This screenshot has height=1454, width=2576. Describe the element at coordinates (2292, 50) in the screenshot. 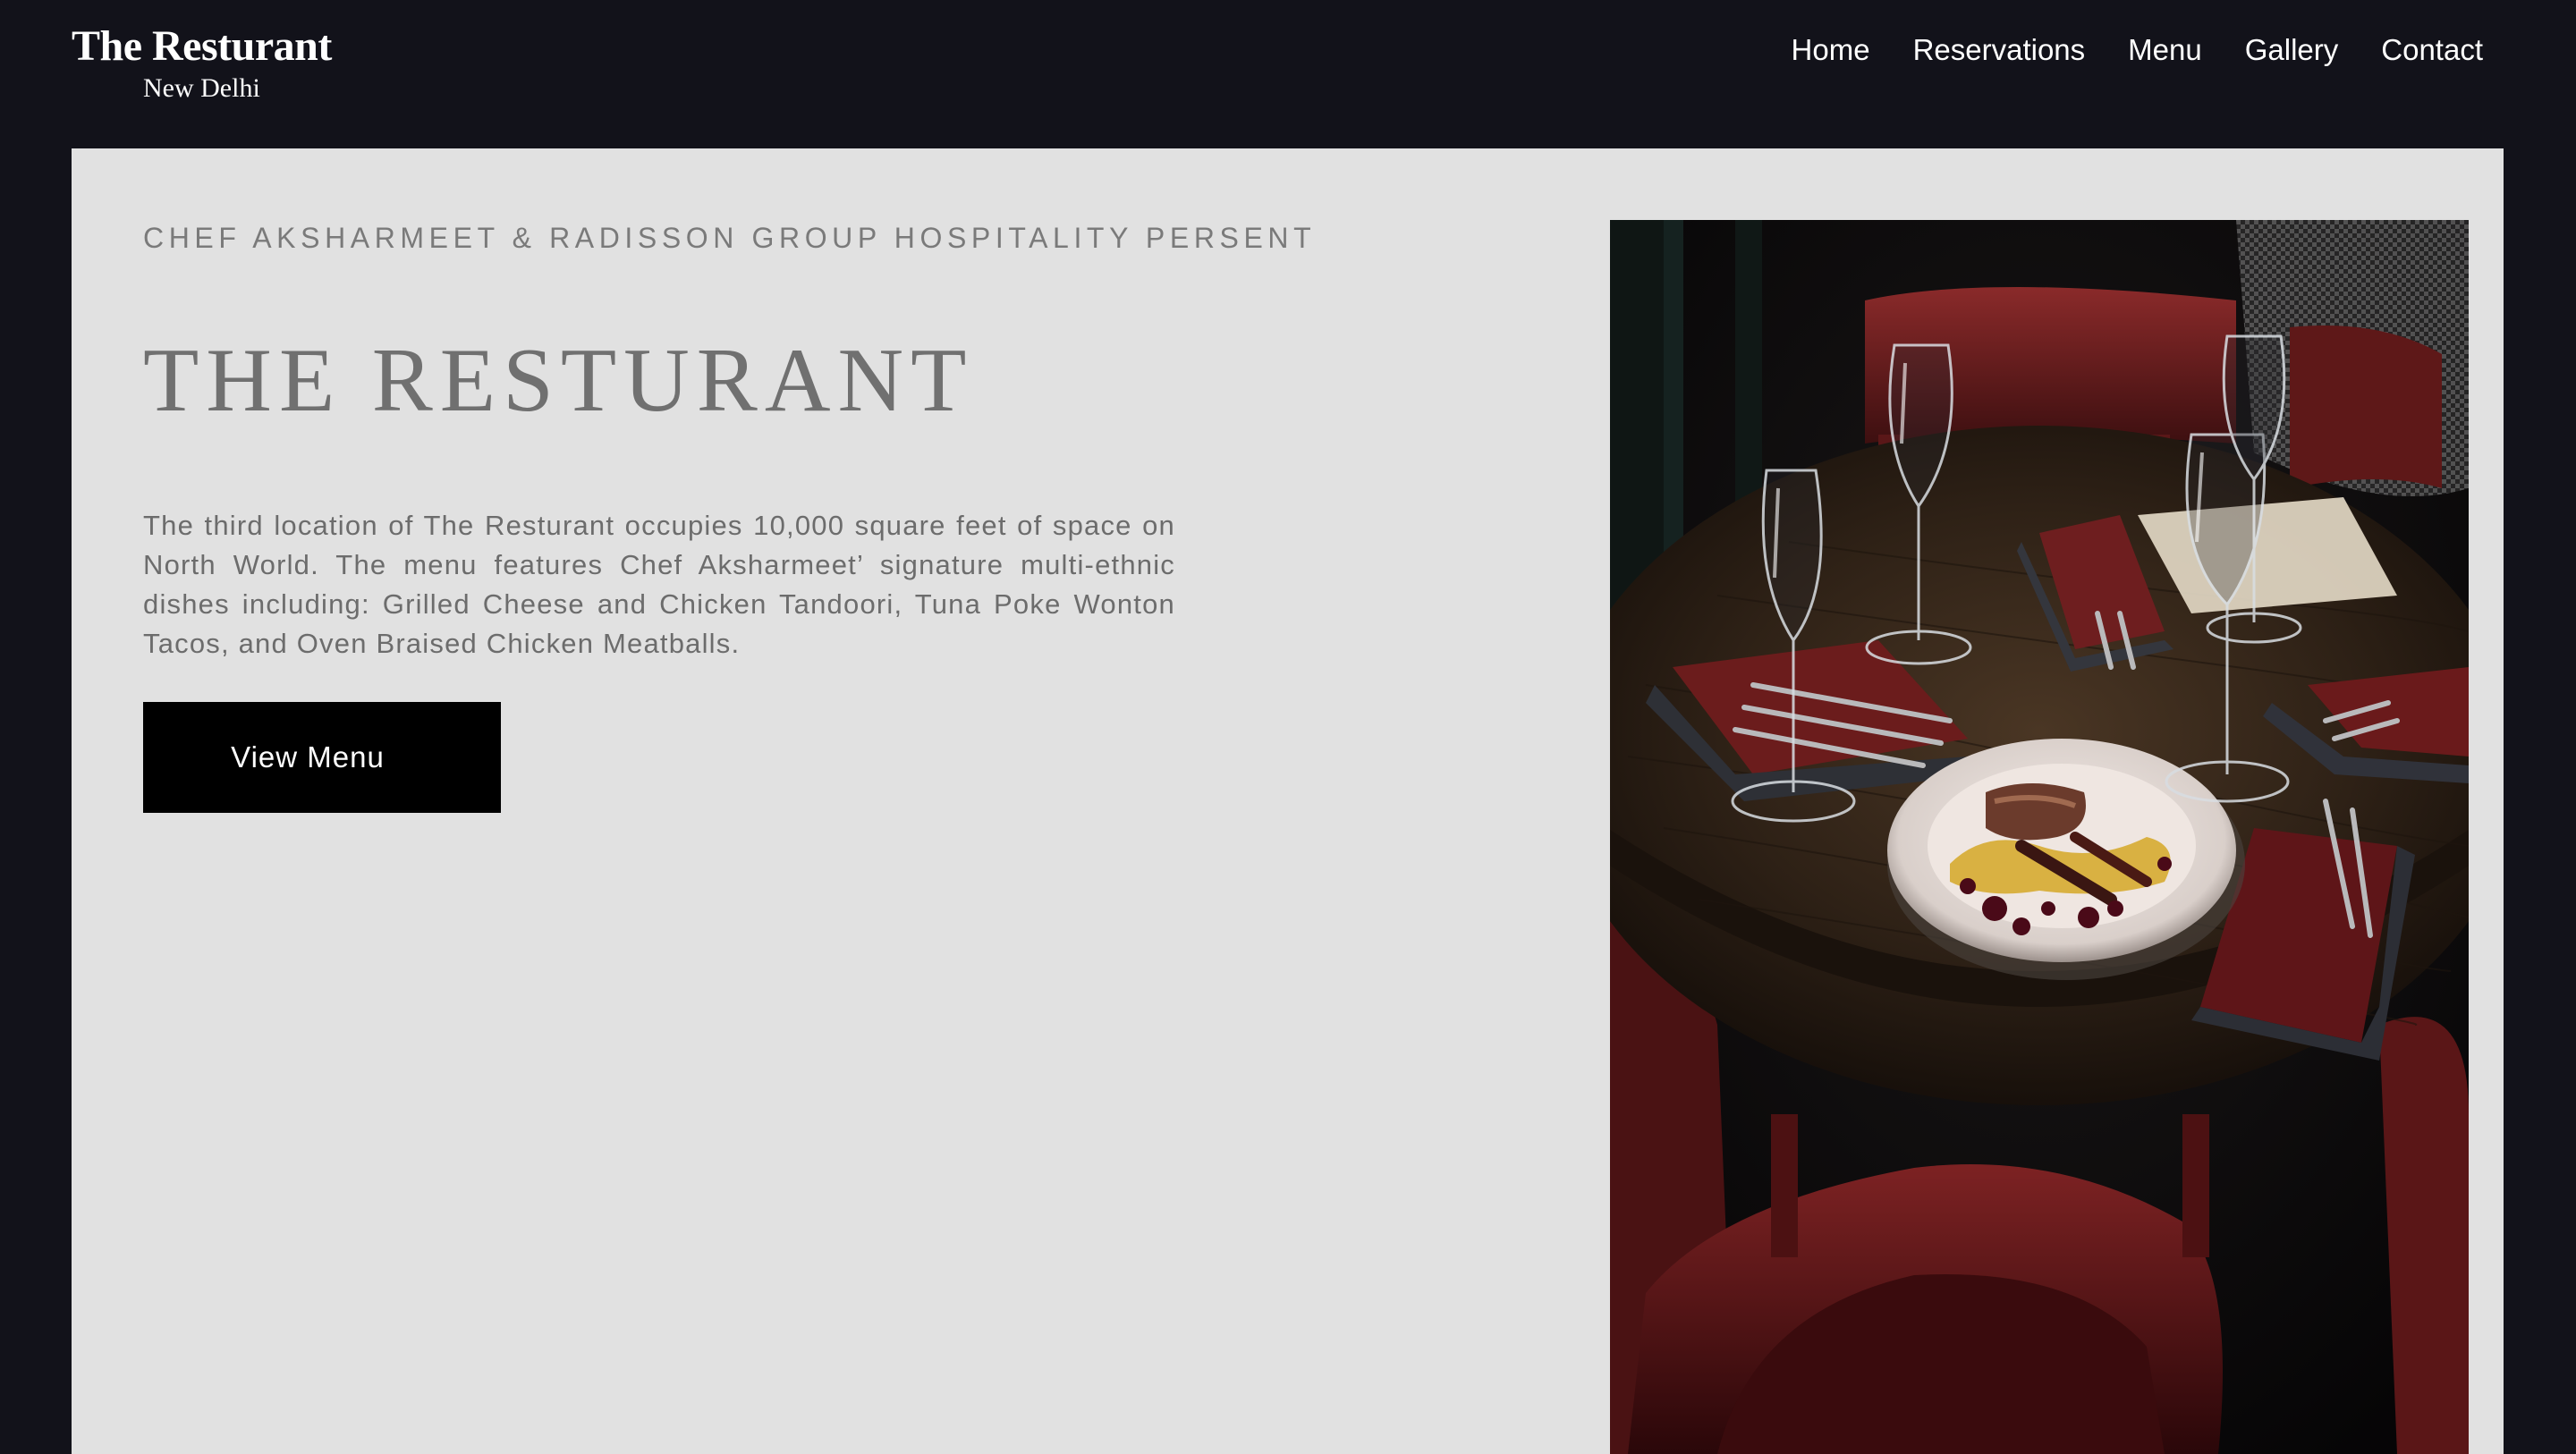

I see `nav-gallery: Gallery` at that location.